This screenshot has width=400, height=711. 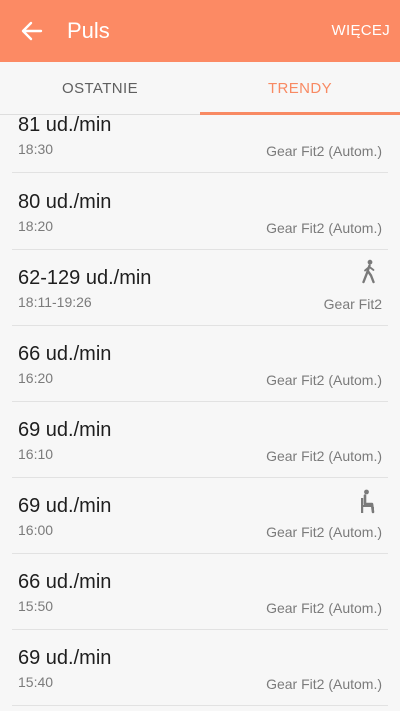 I want to click on divider, so click(x=200, y=705).